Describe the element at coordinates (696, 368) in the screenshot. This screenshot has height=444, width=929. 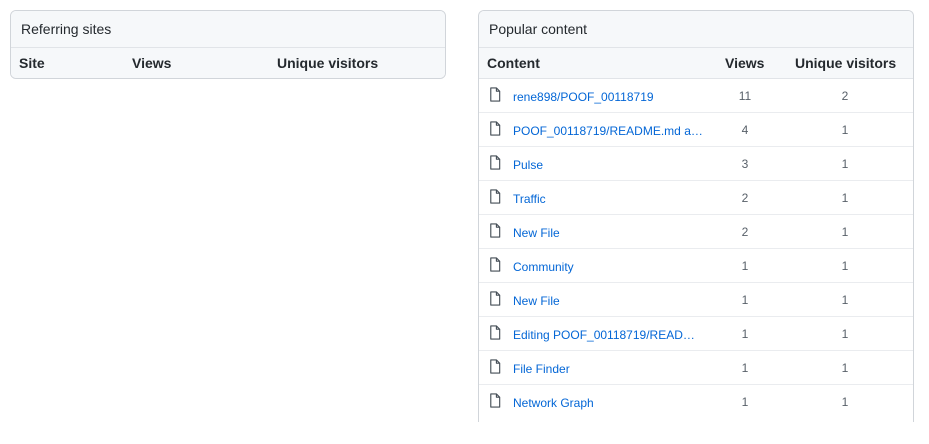
I see `table-row: File Finder 1 1` at that location.